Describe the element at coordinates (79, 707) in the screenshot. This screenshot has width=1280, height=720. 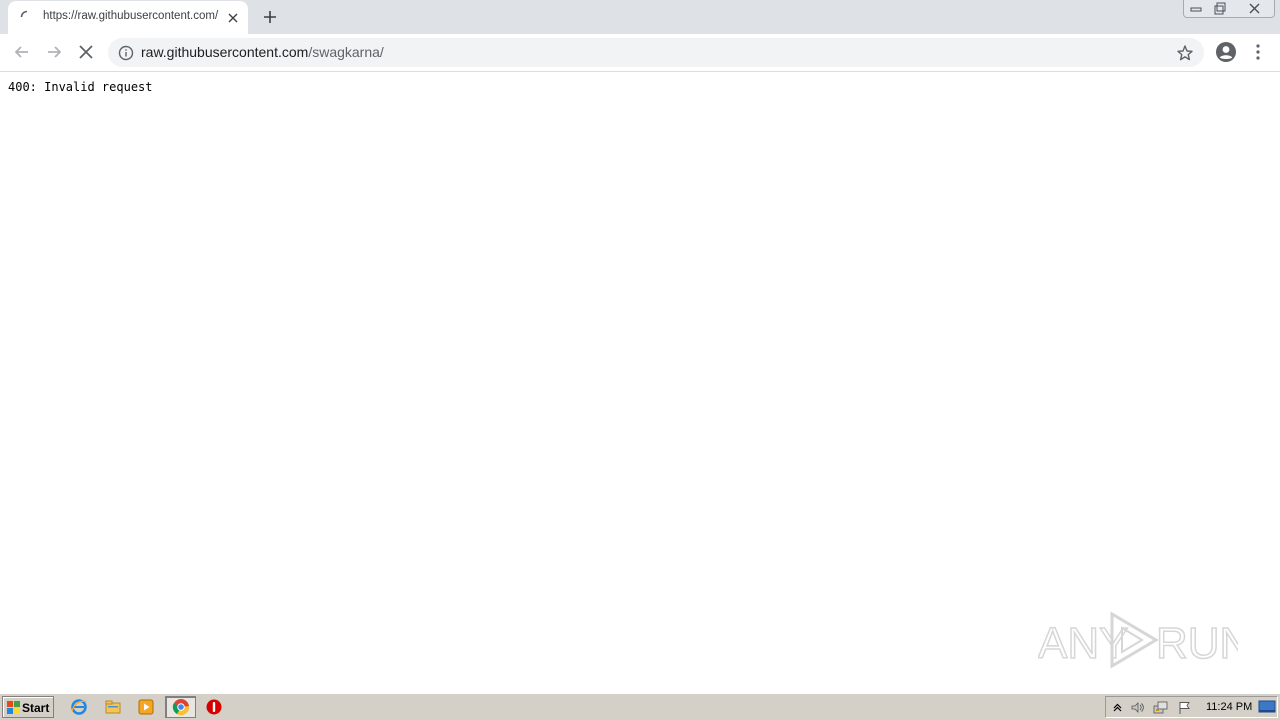
I see `internet-explorer-icon` at that location.